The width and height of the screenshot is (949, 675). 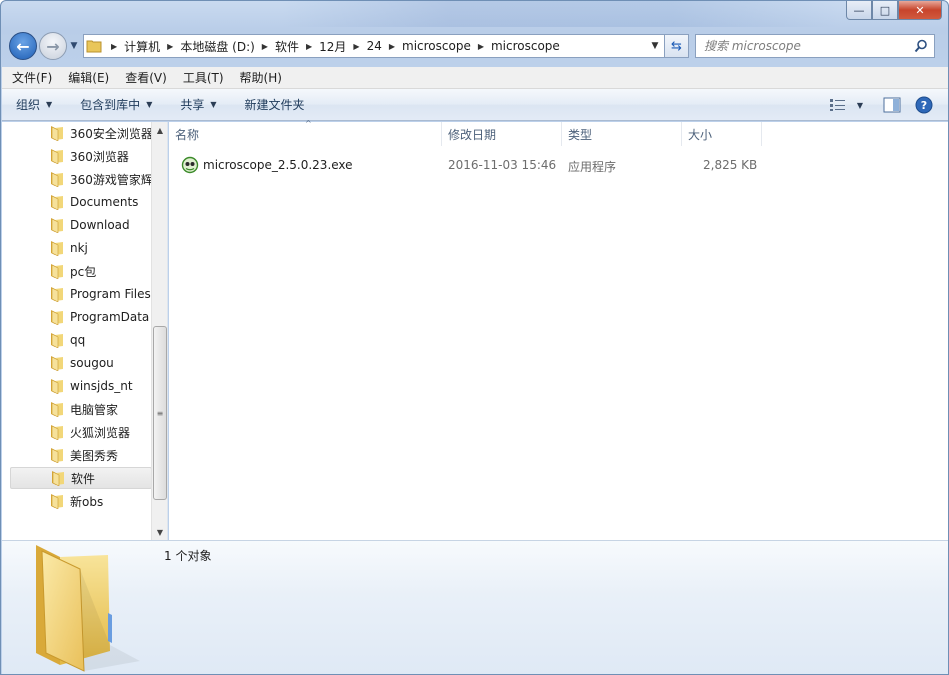 I want to click on tree-item-label: 火狐浏览器, so click(x=100, y=432).